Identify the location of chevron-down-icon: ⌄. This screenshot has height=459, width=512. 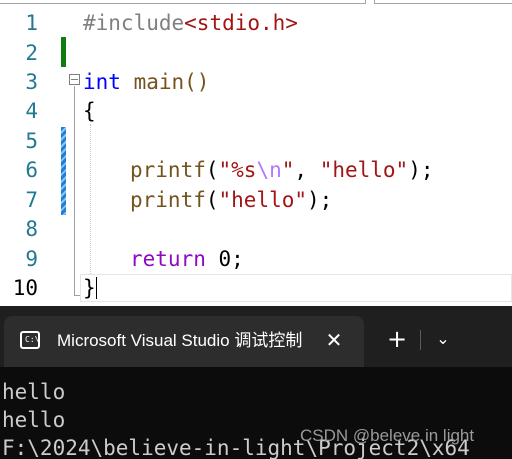
(443, 339).